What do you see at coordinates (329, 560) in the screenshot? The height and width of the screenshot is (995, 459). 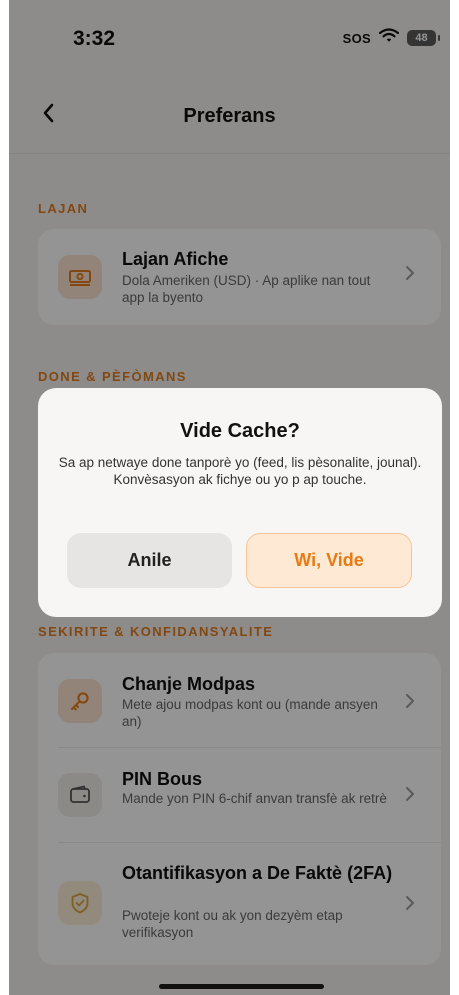 I see `confirm-clear-button: Wi, Vide` at bounding box center [329, 560].